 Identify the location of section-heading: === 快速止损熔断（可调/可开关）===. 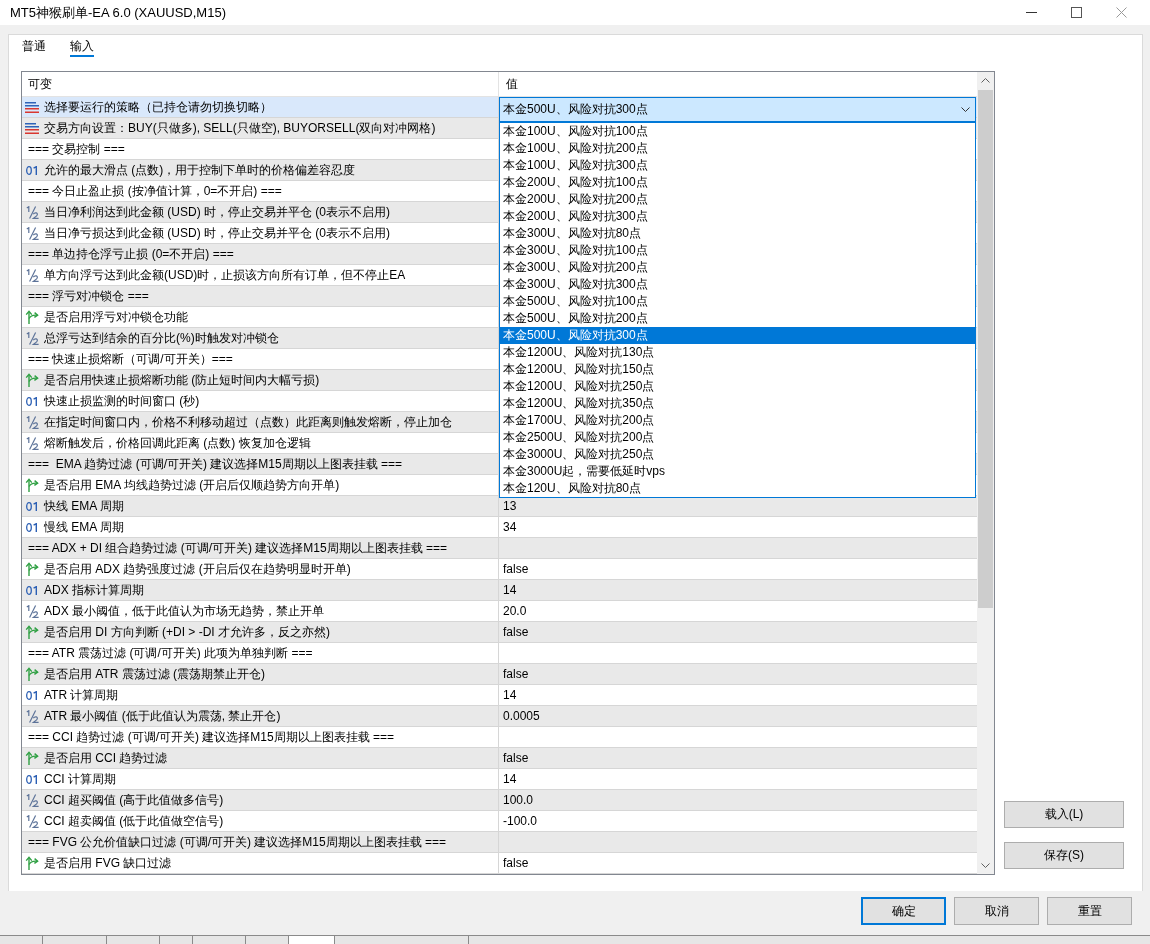
(130, 359).